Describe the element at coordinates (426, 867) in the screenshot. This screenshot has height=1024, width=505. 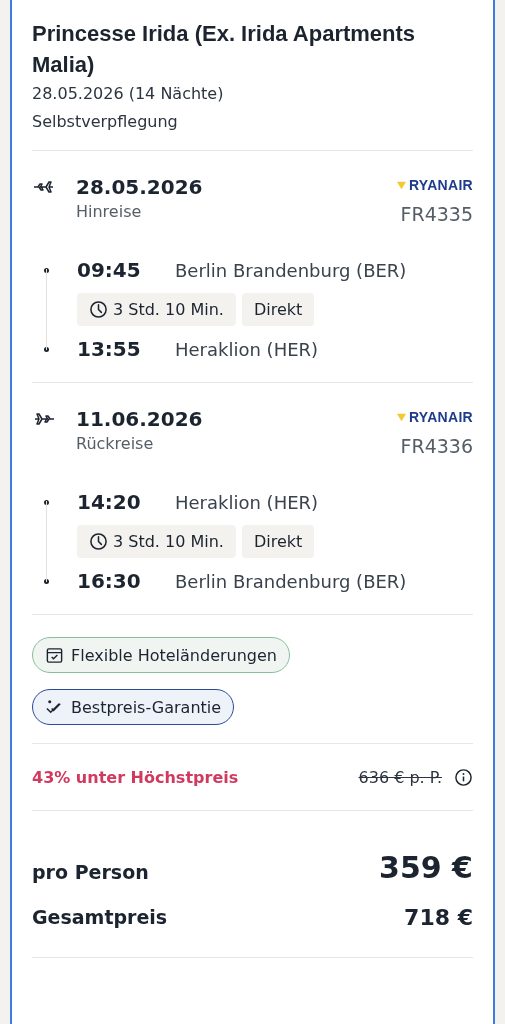
I see `price-value: 359 €` at that location.